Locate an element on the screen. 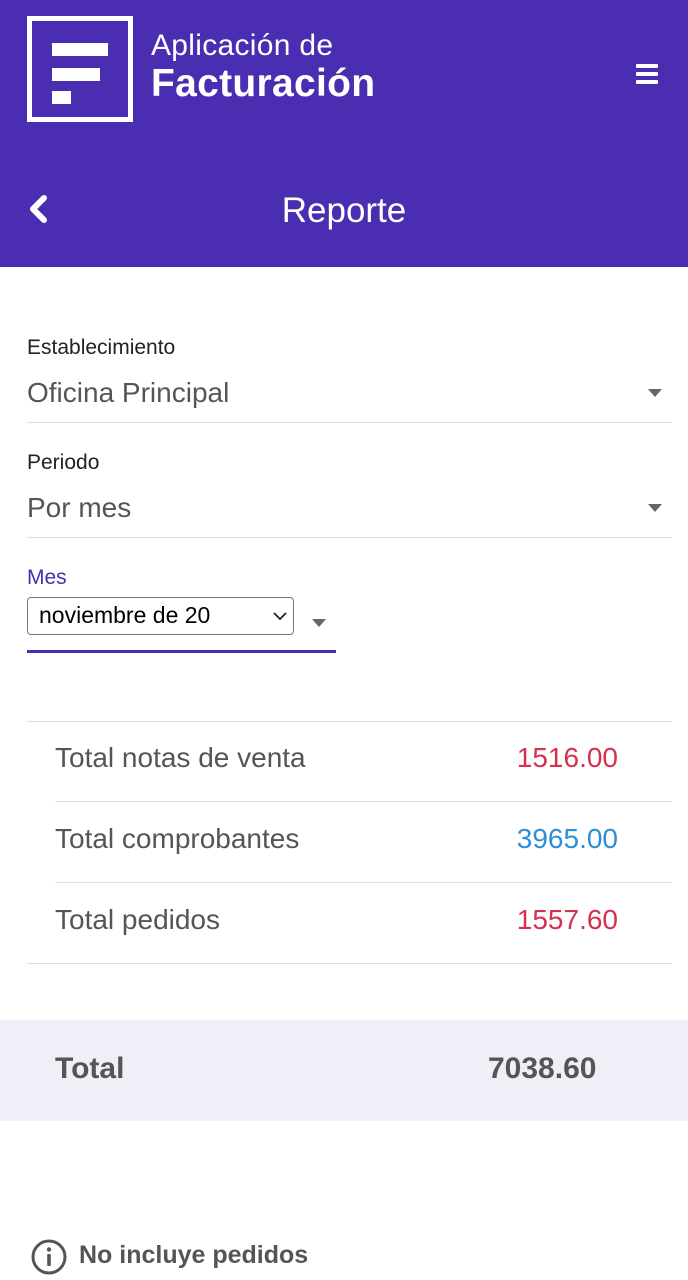 The width and height of the screenshot is (688, 1280). row-label: Total notas de venta is located at coordinates (180, 757).